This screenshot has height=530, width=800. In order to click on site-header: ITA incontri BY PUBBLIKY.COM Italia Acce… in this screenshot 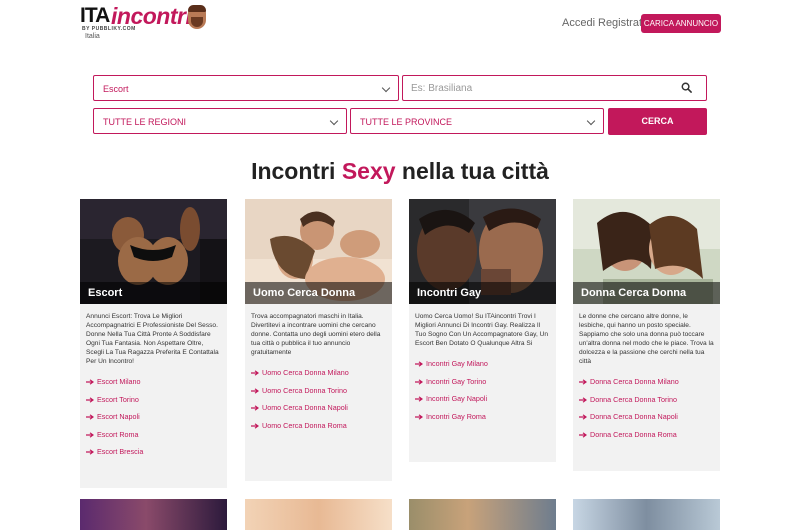, I will do `click(400, 25)`.